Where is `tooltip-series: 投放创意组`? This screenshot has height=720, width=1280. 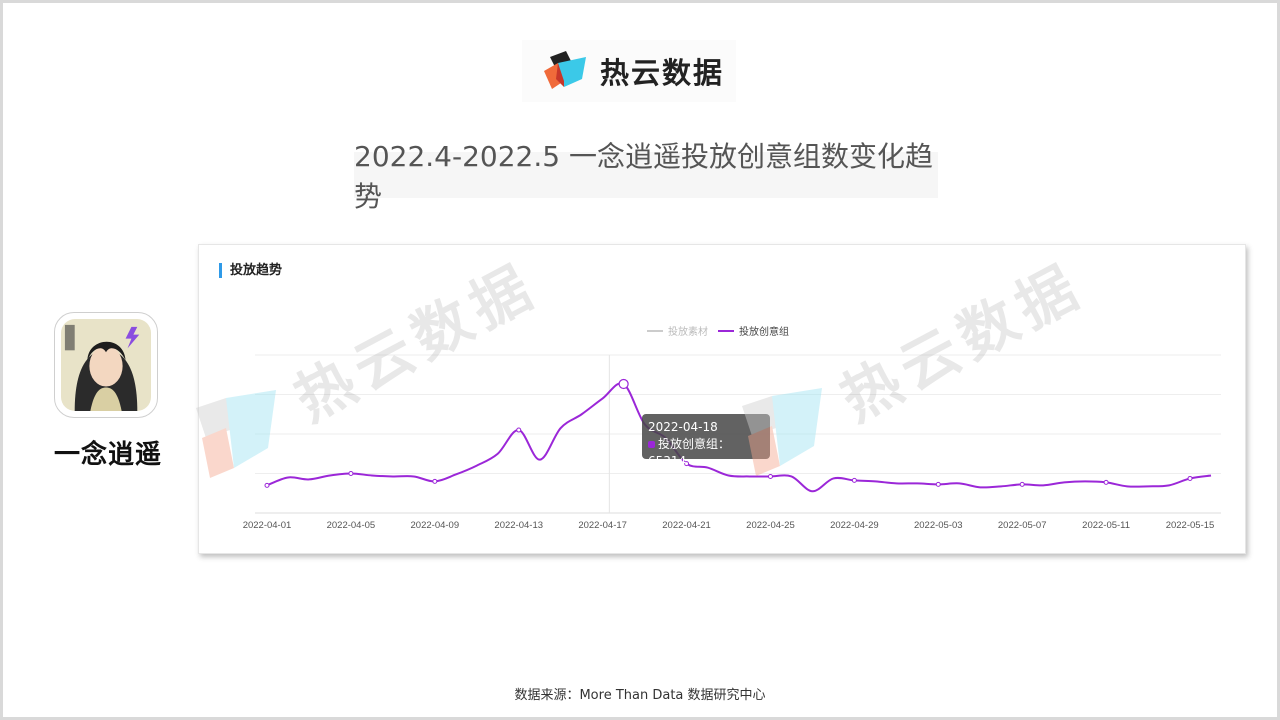
tooltip-series: 投放创意组 is located at coordinates (688, 444).